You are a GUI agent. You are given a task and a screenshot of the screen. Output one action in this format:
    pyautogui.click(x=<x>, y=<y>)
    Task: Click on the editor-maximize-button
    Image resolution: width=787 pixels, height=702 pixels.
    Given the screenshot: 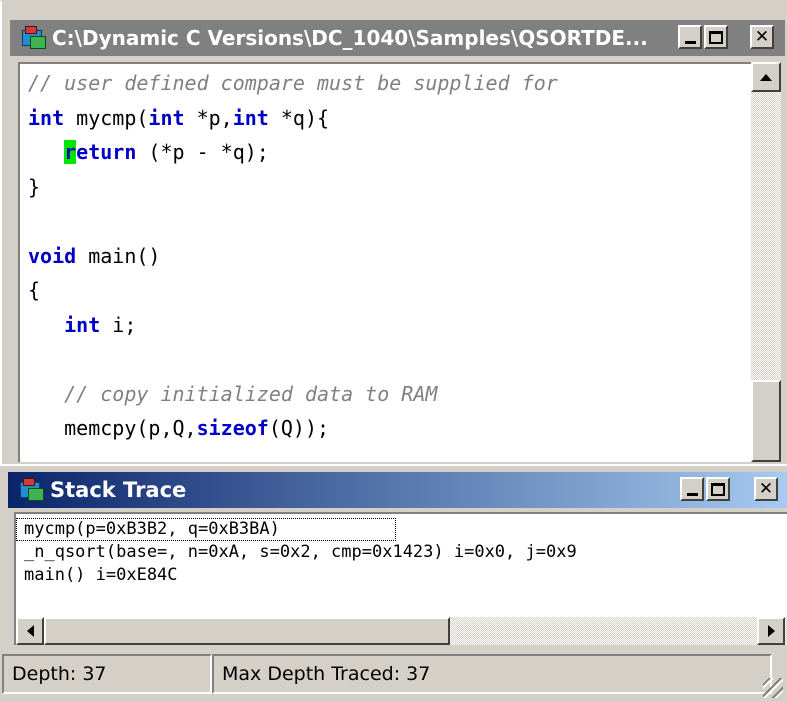 What is the action you would take?
    pyautogui.click(x=716, y=37)
    